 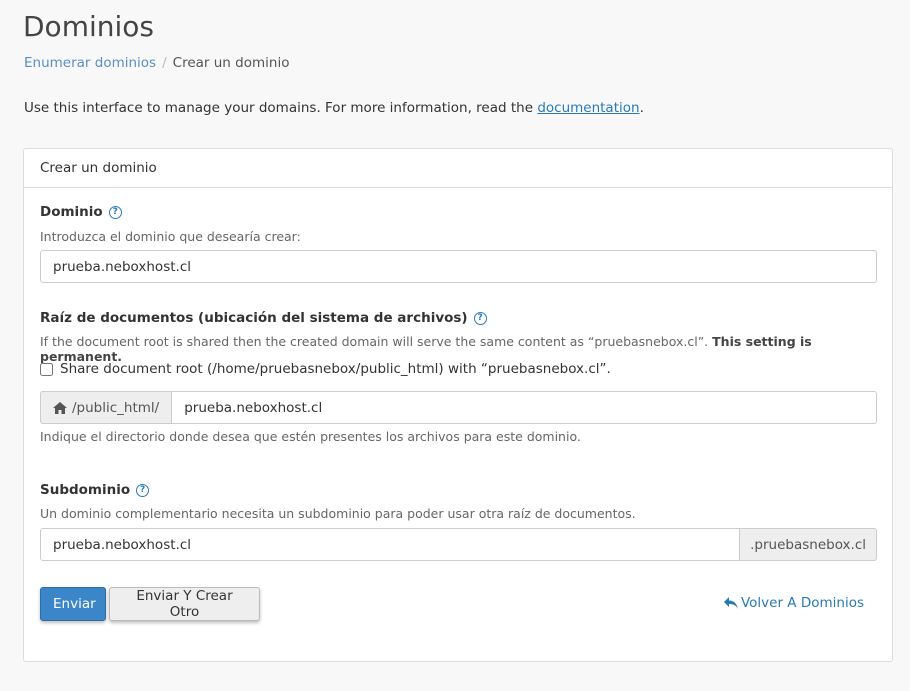 I want to click on docroot-input, so click(x=524, y=407).